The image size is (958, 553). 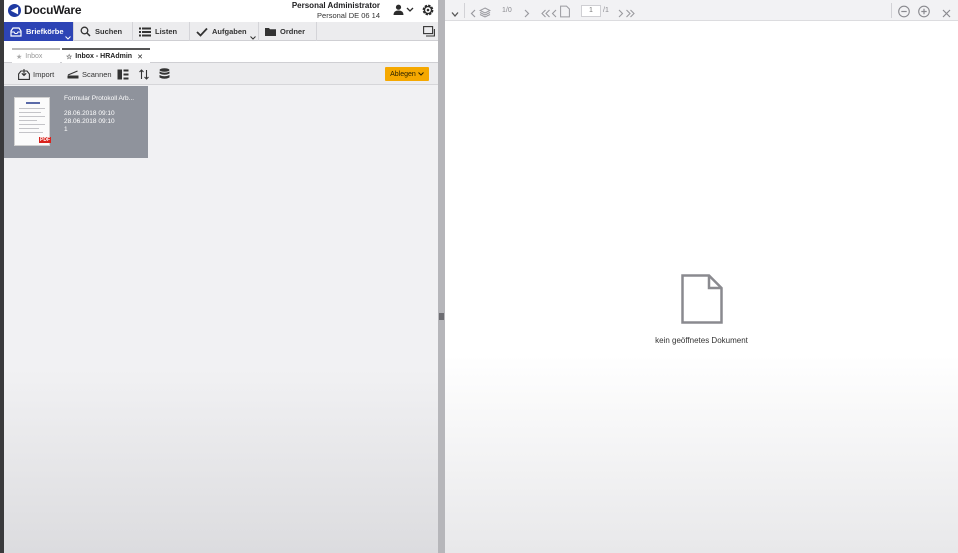 What do you see at coordinates (123, 74) in the screenshot?
I see `view-layout-icon` at bounding box center [123, 74].